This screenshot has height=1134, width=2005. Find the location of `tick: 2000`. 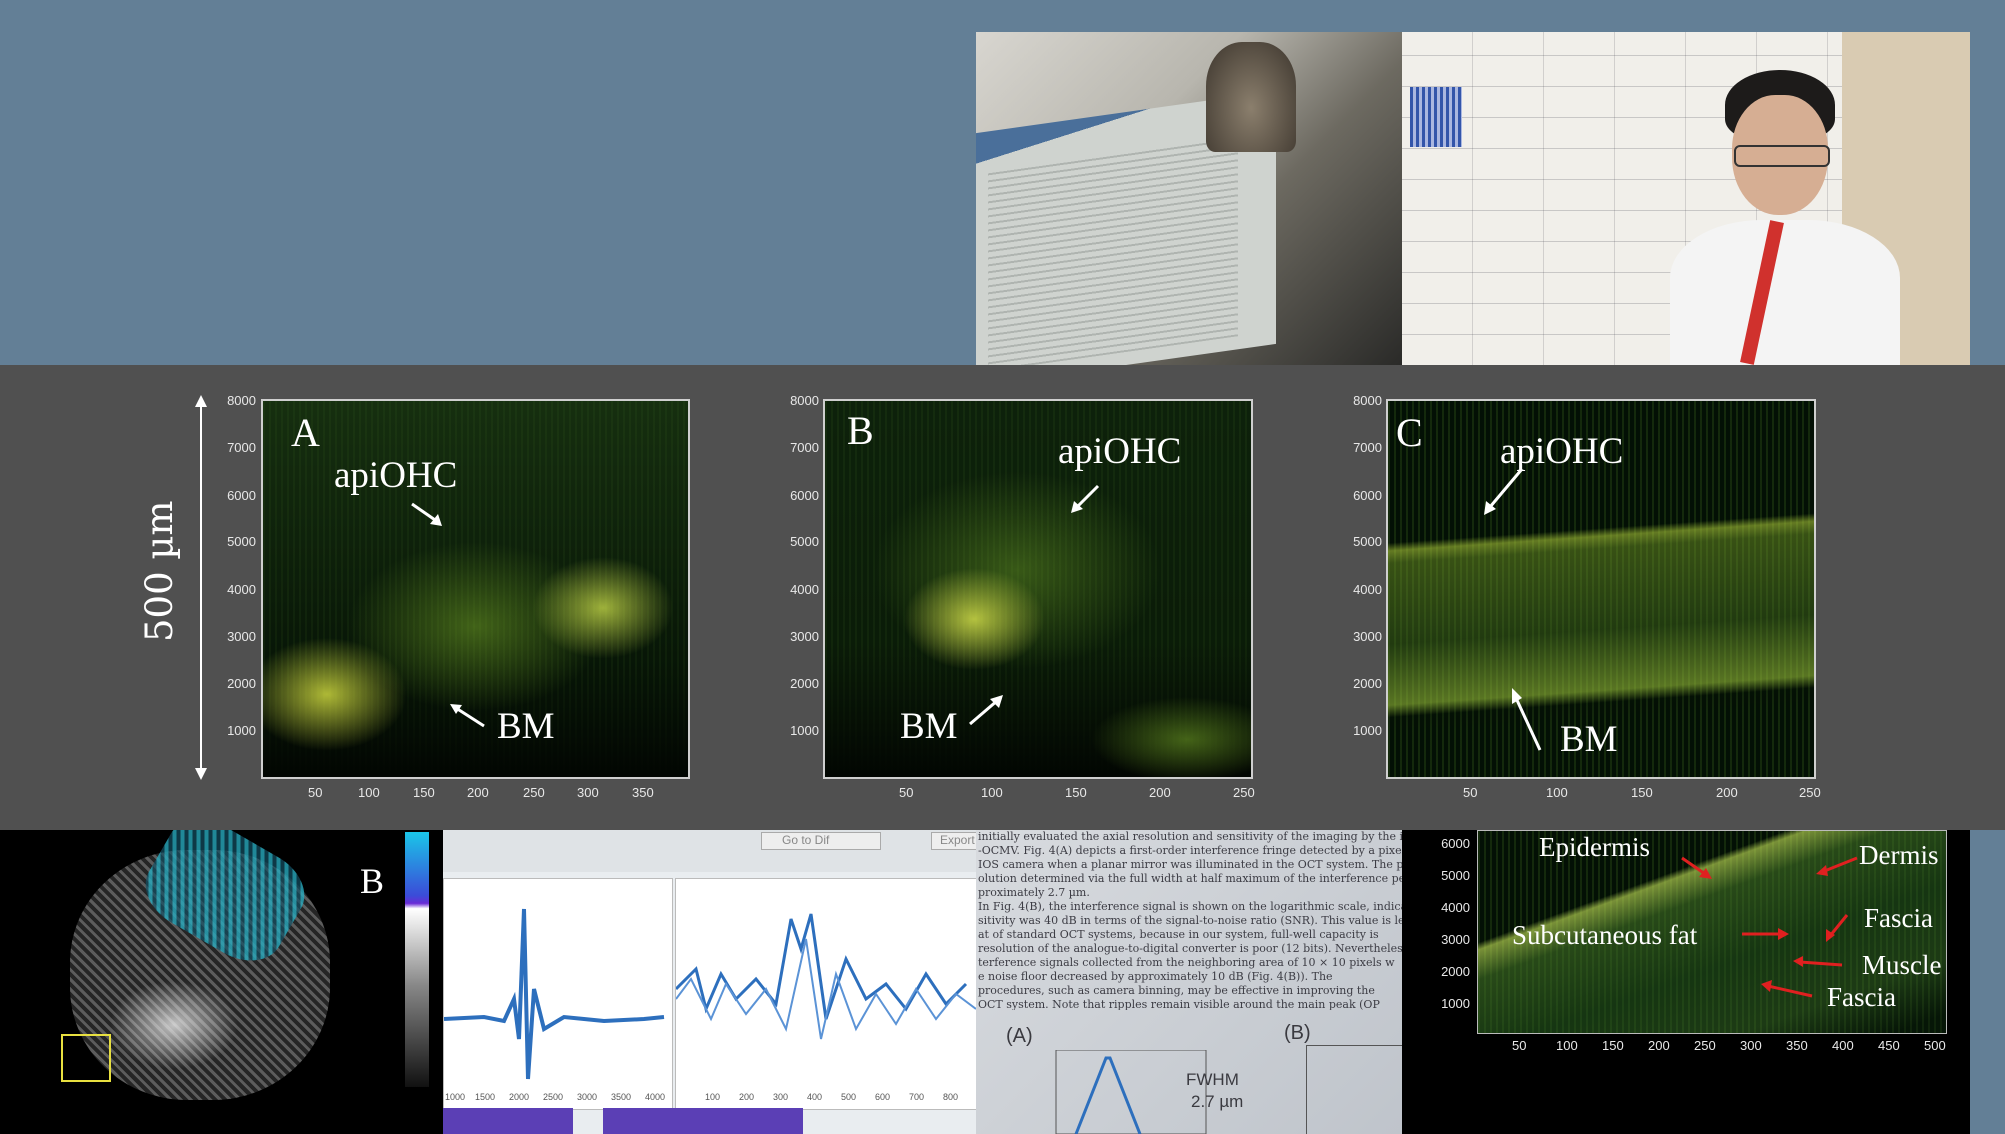

tick: 2000 is located at coordinates (519, 1097).